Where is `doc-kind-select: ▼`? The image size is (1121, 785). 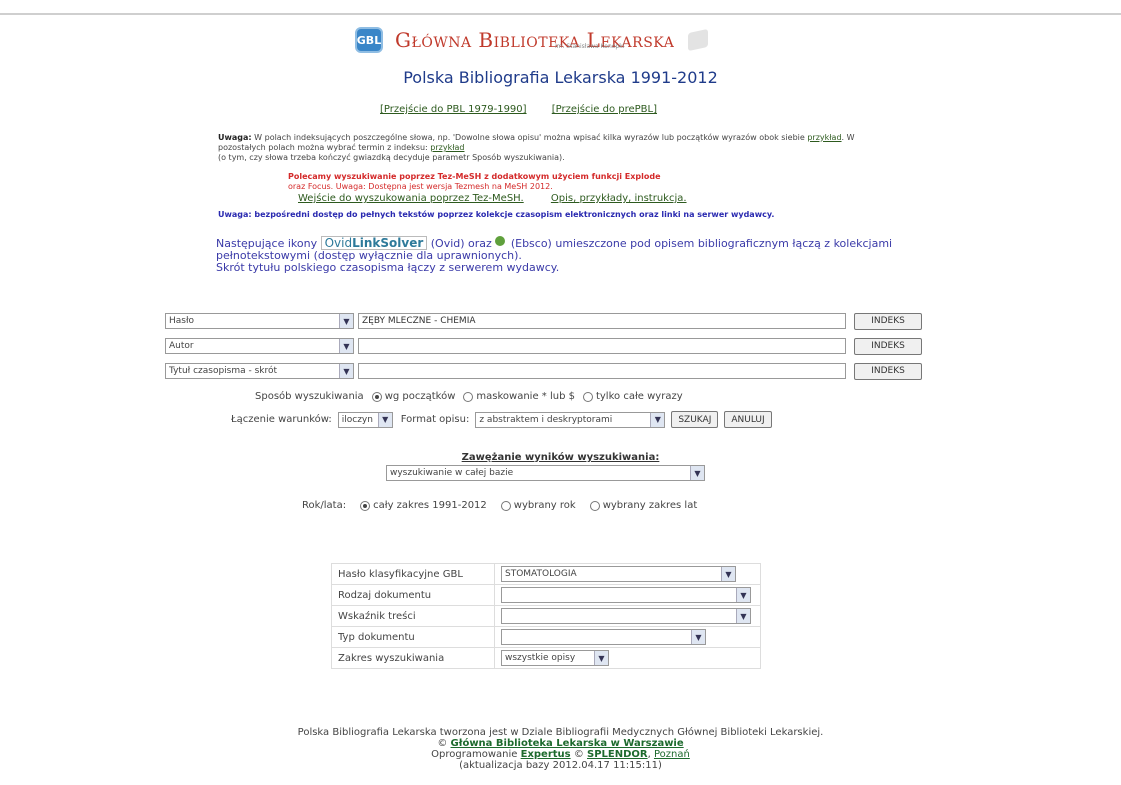
doc-kind-select: ▼ is located at coordinates (626, 595).